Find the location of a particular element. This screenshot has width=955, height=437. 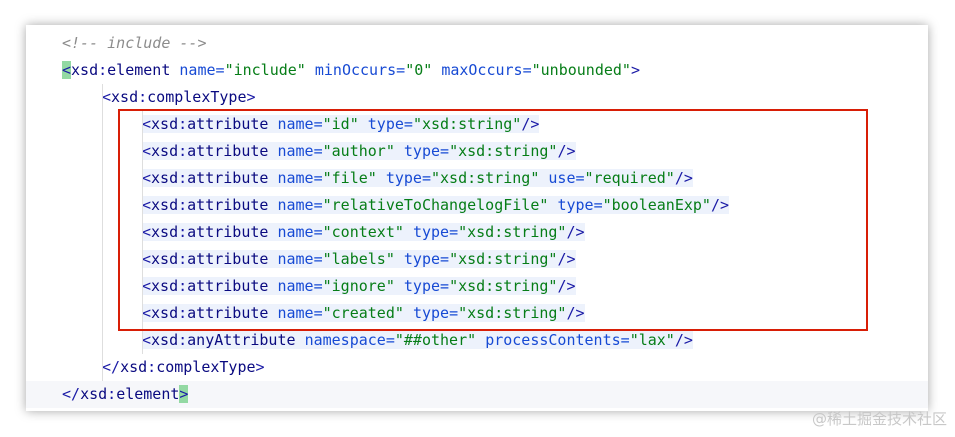

code-content: <xsd:complexType> is located at coordinates (179, 97).